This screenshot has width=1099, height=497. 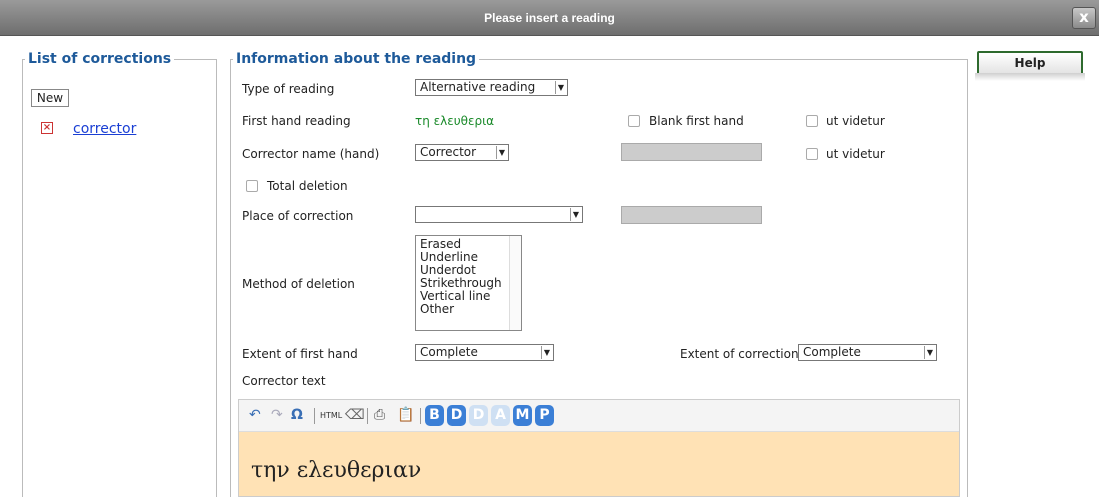 What do you see at coordinates (277, 415) in the screenshot?
I see `redo-icon: ↷` at bounding box center [277, 415].